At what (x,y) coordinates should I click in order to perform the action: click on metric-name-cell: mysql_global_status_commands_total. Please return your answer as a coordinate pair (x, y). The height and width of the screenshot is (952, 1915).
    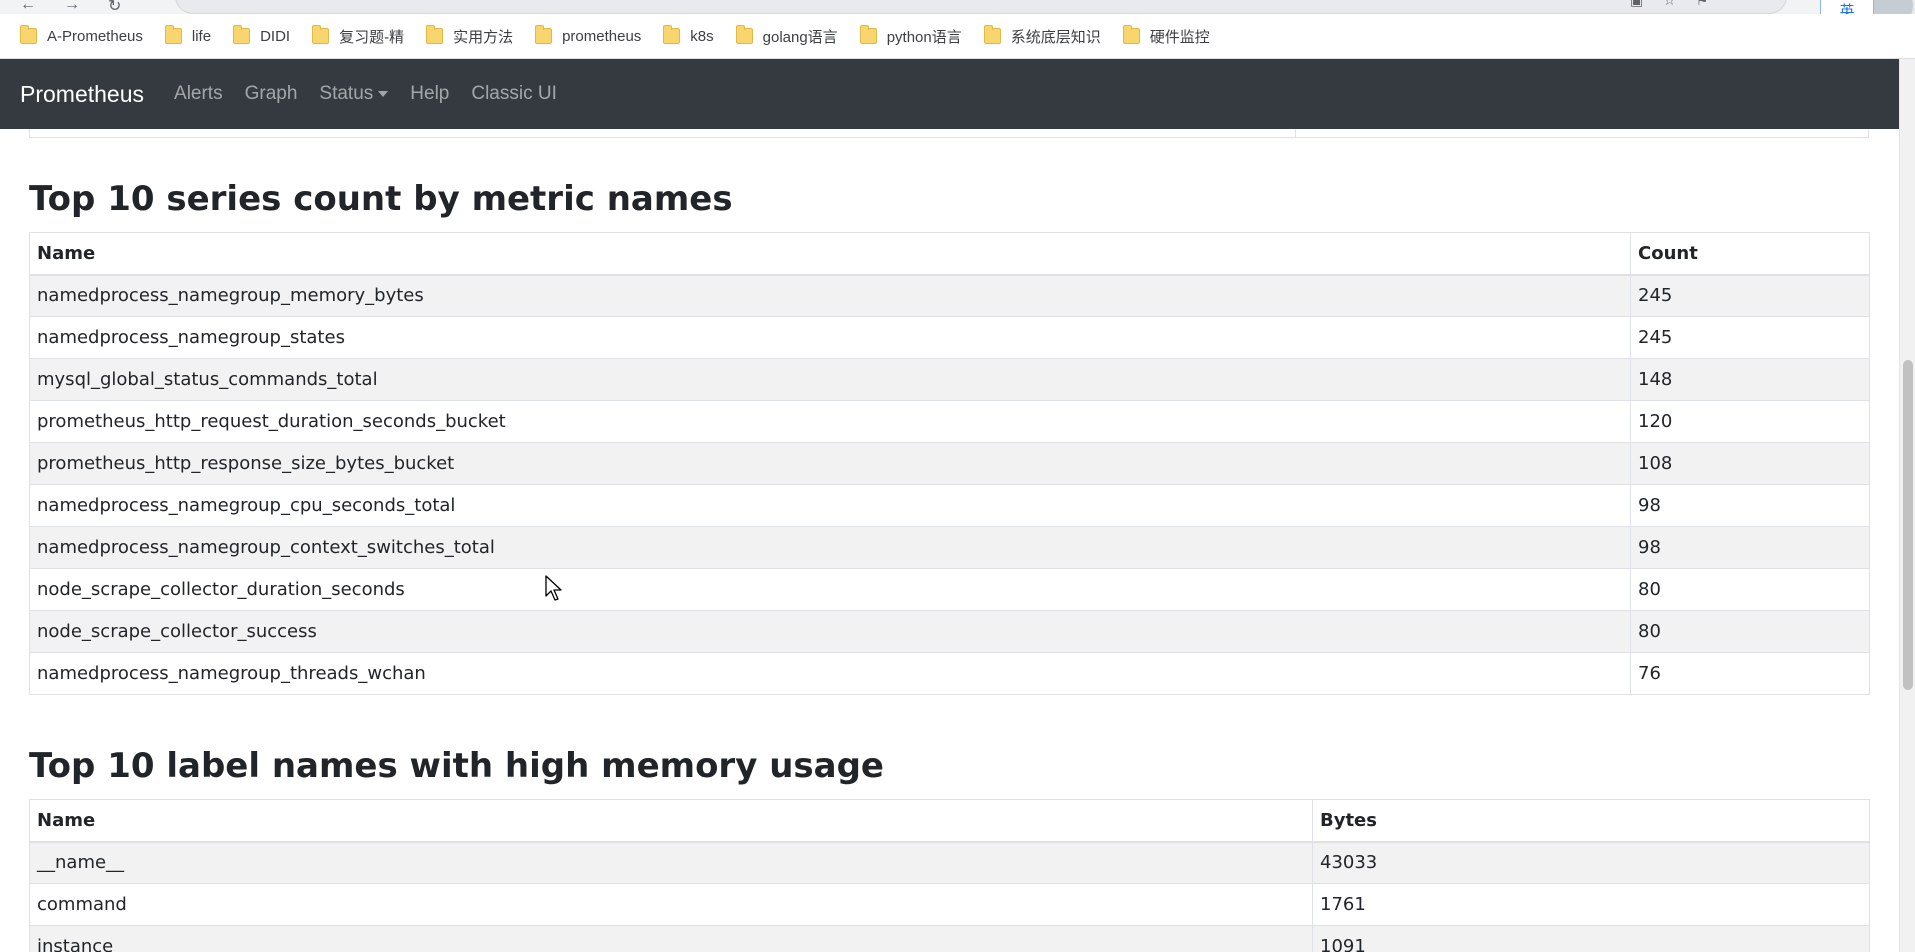
    Looking at the image, I should click on (830, 379).